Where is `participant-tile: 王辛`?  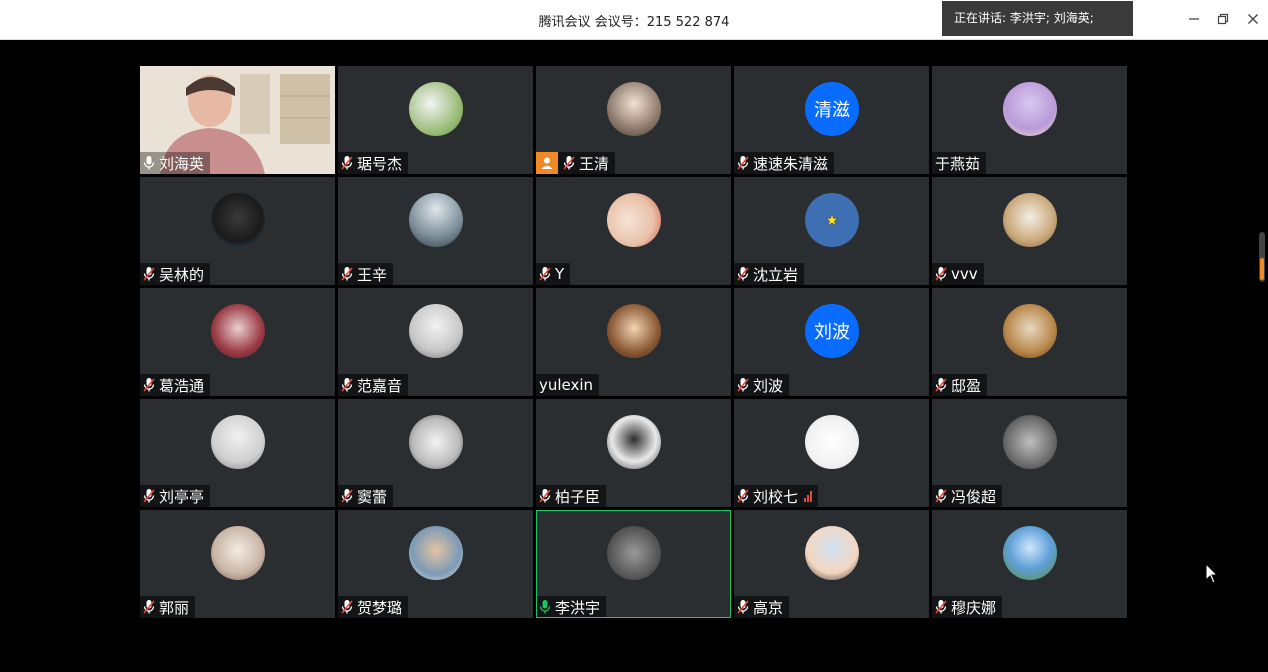 participant-tile: 王辛 is located at coordinates (435, 231).